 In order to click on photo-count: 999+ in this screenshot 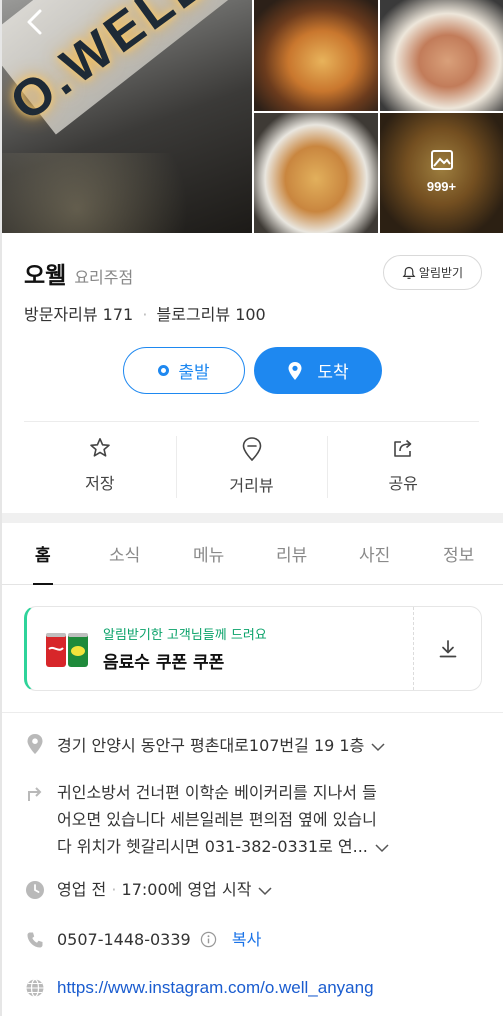, I will do `click(441, 186)`.